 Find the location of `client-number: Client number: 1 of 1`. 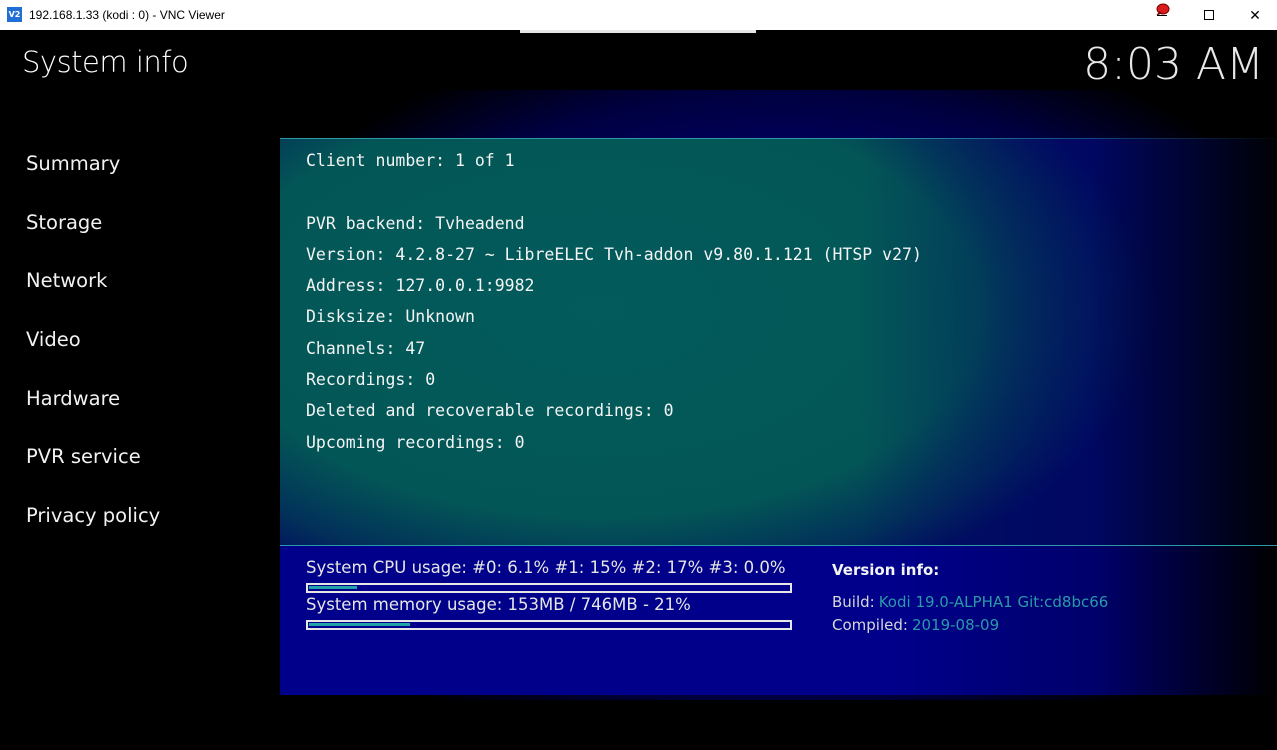

client-number: Client number: 1 of 1 is located at coordinates (410, 160).